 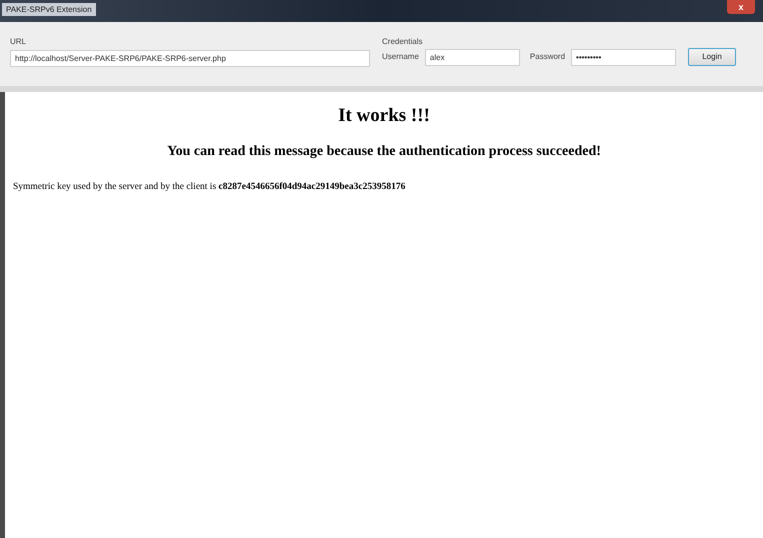 I want to click on password-field: •••••••••, so click(x=623, y=57).